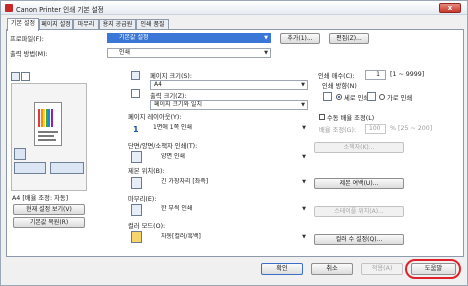 This screenshot has width=468, height=286. Describe the element at coordinates (163, 146) in the screenshot. I see `print-style-label: 단면/양면/소책자 인쇄(T):` at that location.